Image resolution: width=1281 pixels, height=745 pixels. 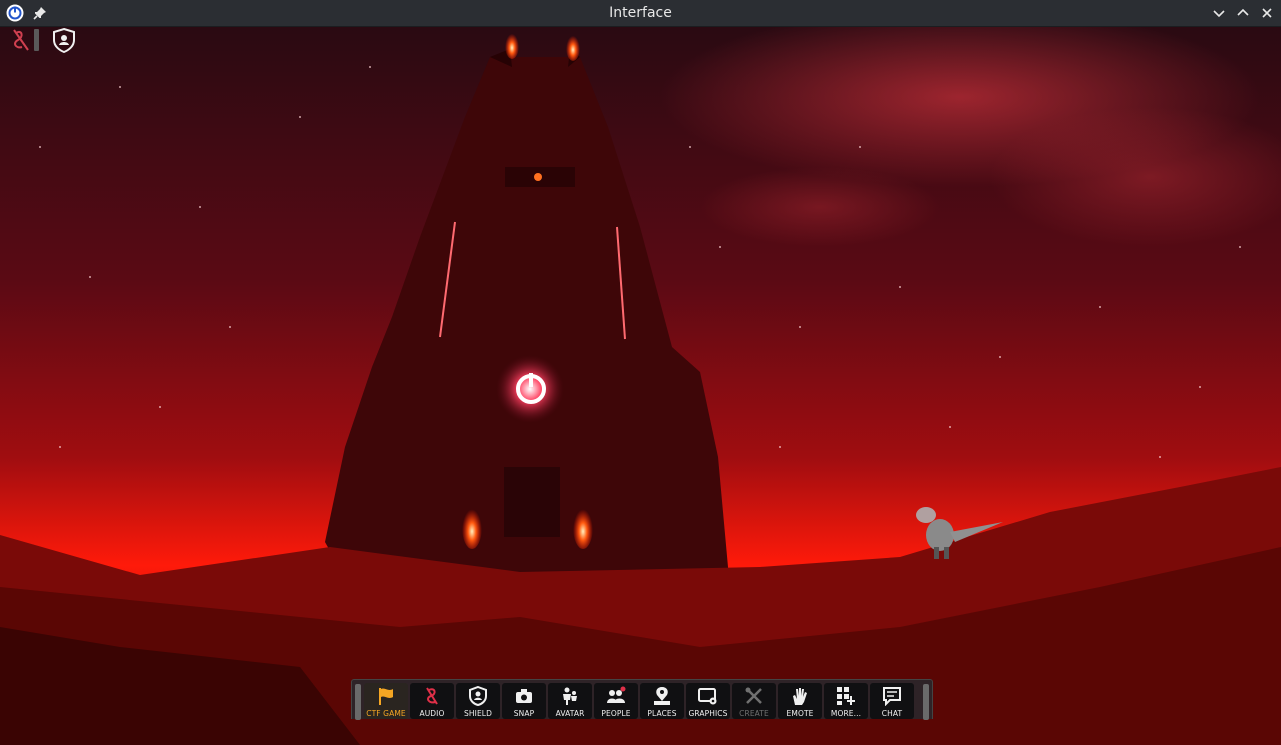 I want to click on more-apps-icon, so click(x=846, y=696).